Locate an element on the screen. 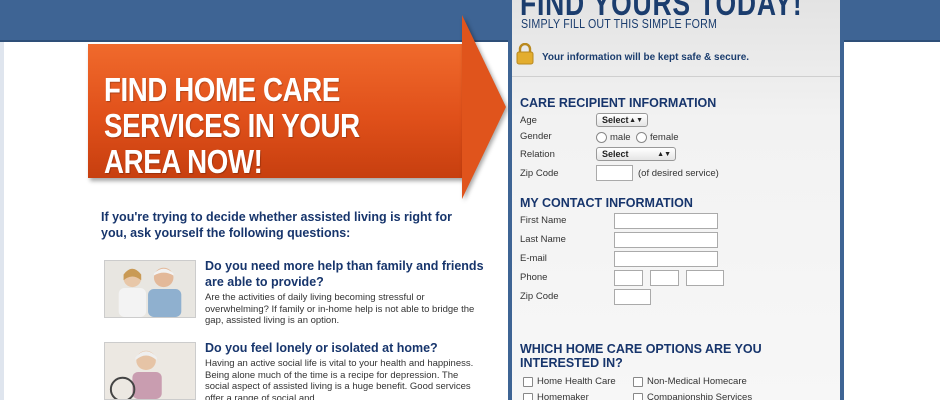  home-health-care-checkbox is located at coordinates (528, 382).